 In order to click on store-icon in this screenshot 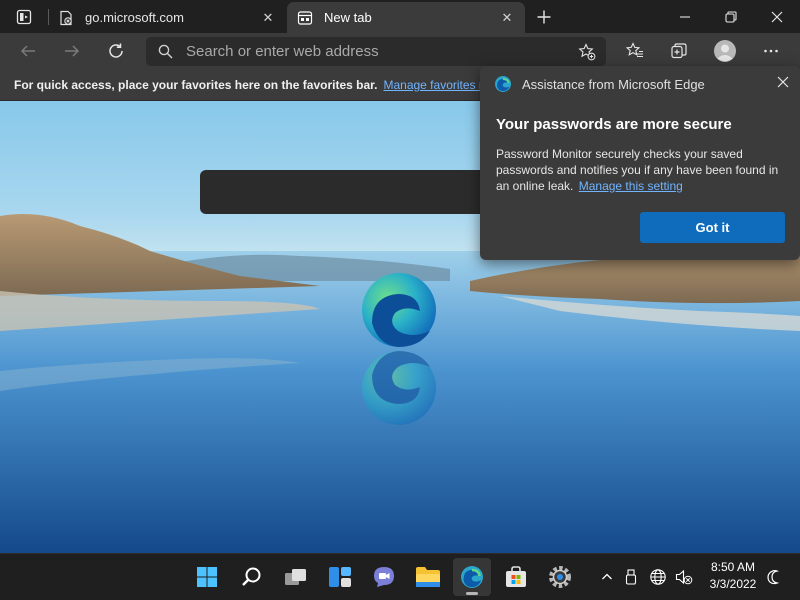, I will do `click(516, 576)`.